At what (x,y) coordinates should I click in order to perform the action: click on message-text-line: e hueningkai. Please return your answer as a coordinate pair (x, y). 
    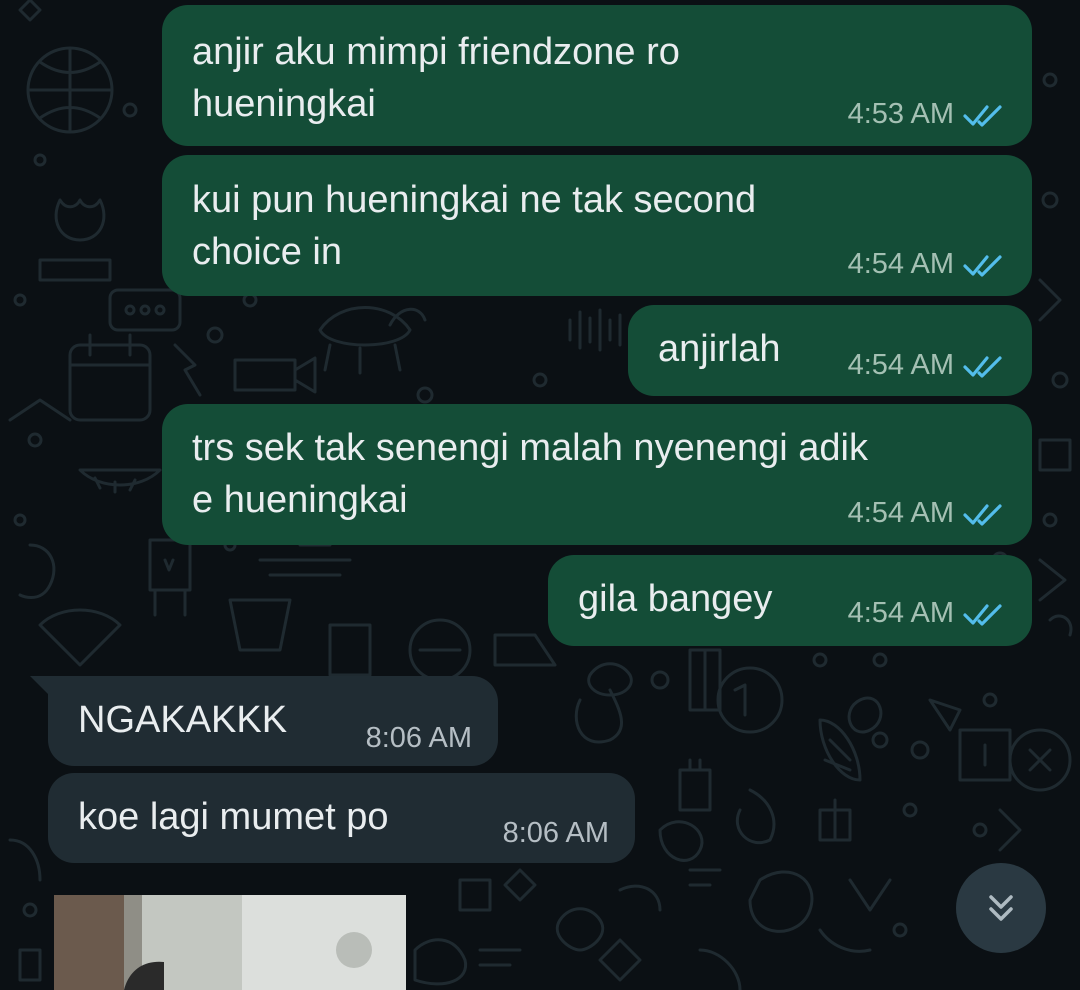
    Looking at the image, I should click on (300, 500).